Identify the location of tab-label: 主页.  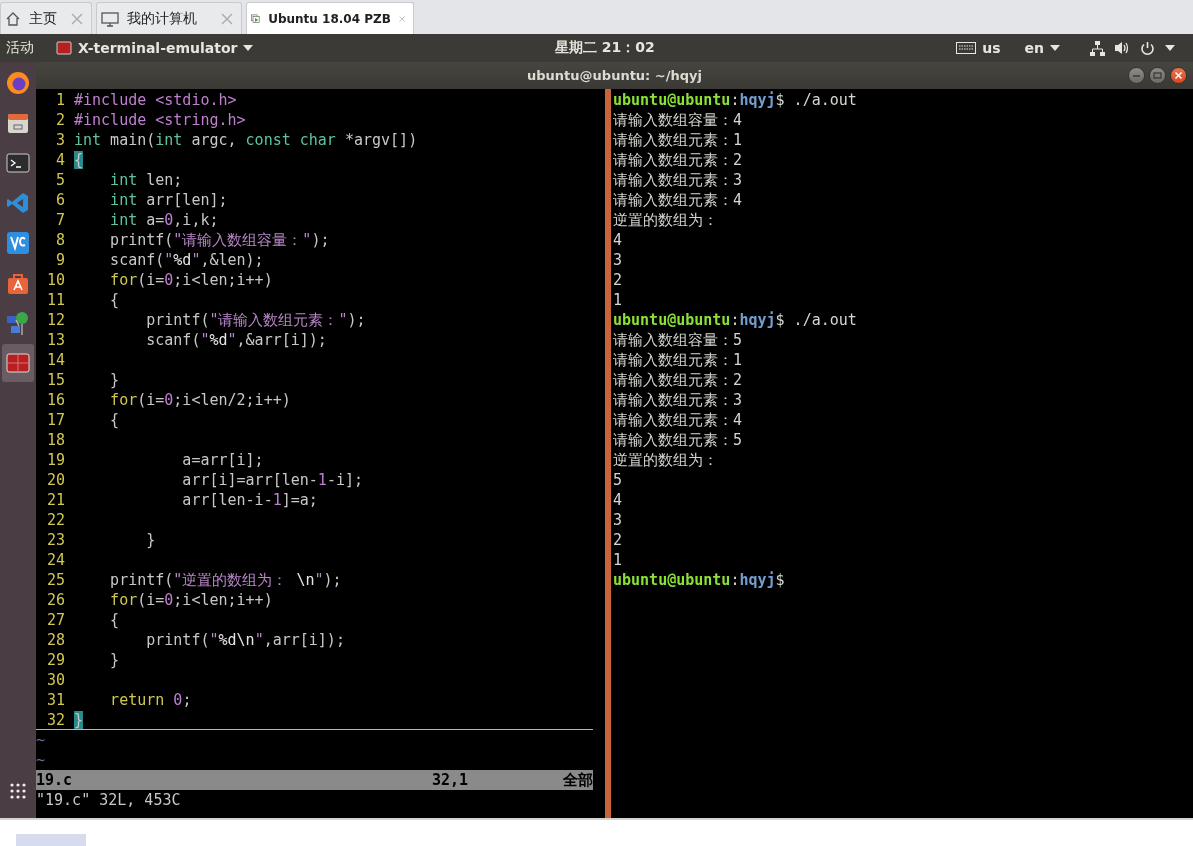
(43, 18).